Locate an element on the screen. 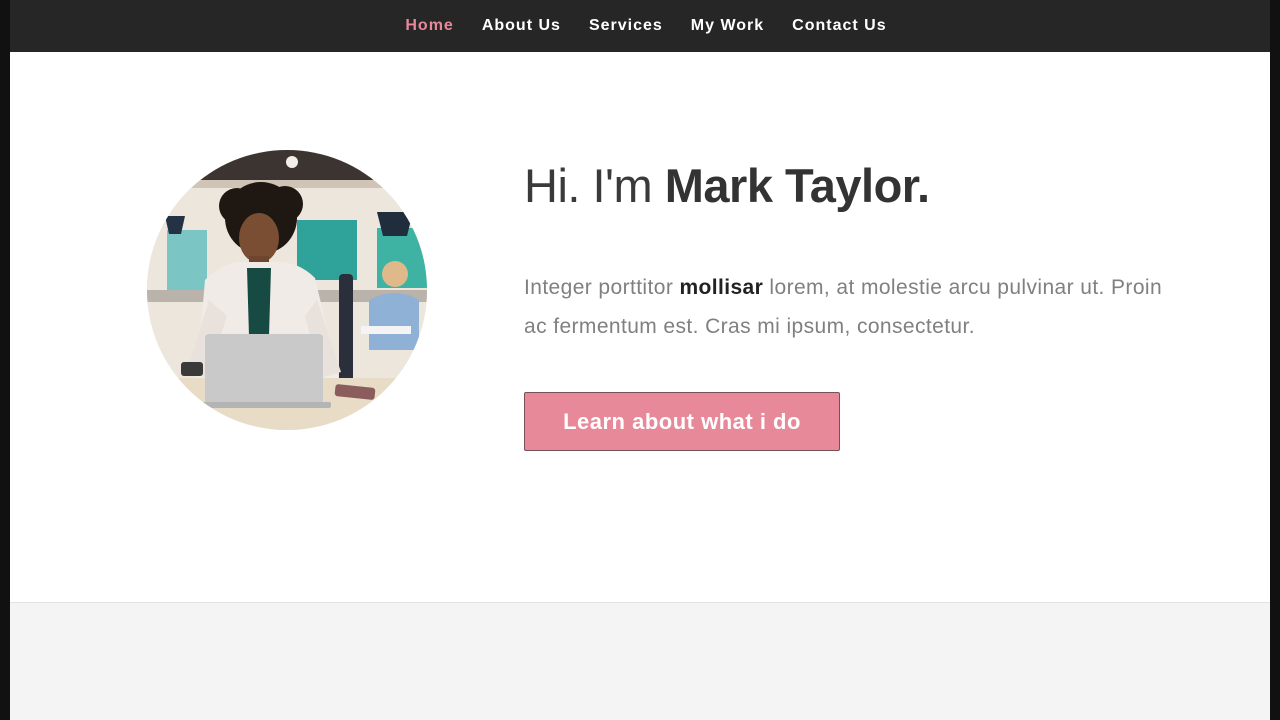 This screenshot has width=1280, height=720. nav-link-services: Services is located at coordinates (626, 26).